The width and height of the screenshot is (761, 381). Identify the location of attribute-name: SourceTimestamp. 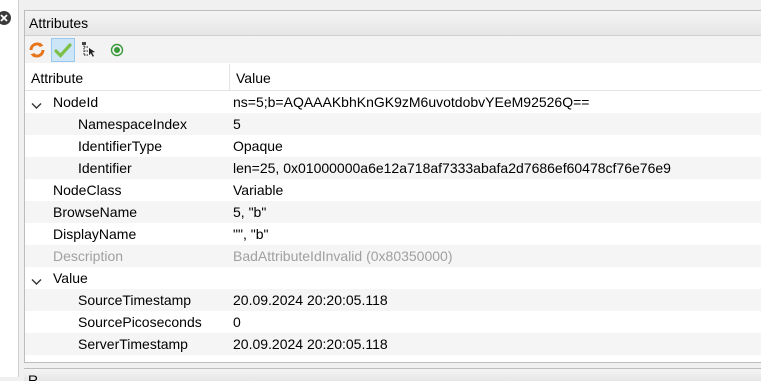
(135, 300).